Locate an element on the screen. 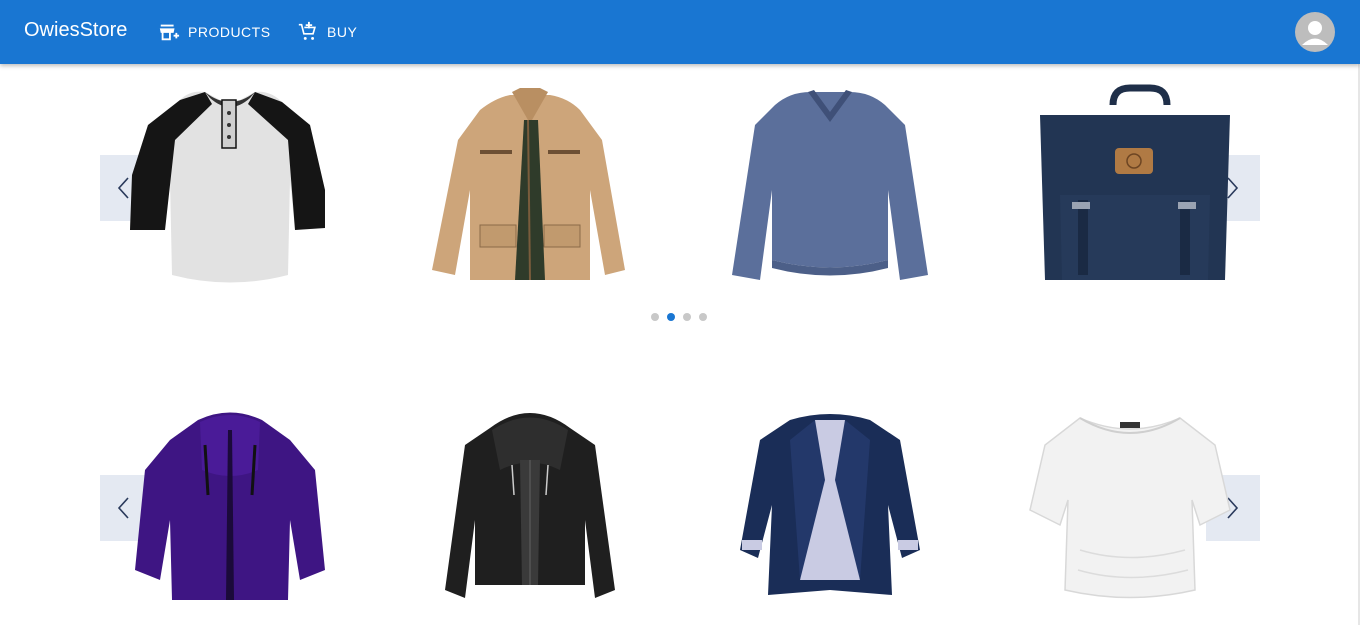 This screenshot has width=1360, height=625. khaki-field-jacket-image is located at coordinates (528, 184).